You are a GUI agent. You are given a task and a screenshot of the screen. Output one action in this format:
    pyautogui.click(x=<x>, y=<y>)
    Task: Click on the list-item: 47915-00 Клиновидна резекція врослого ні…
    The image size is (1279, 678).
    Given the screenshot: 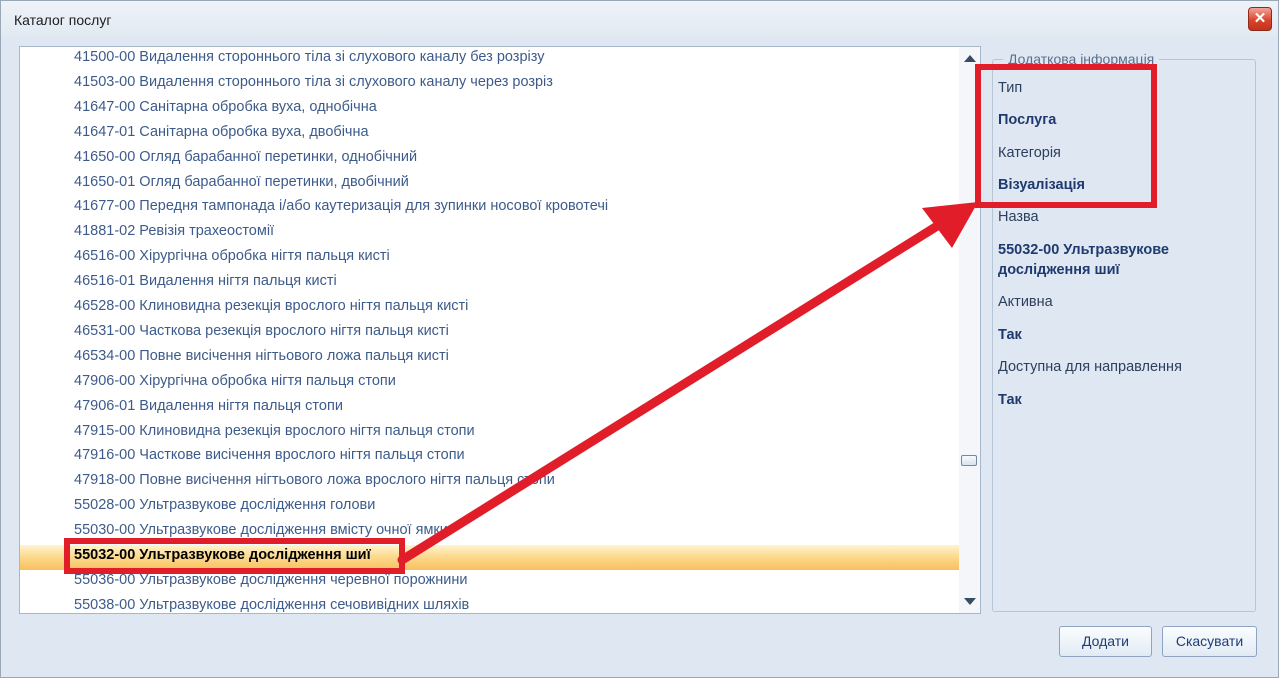 What is the action you would take?
    pyautogui.click(x=490, y=433)
    